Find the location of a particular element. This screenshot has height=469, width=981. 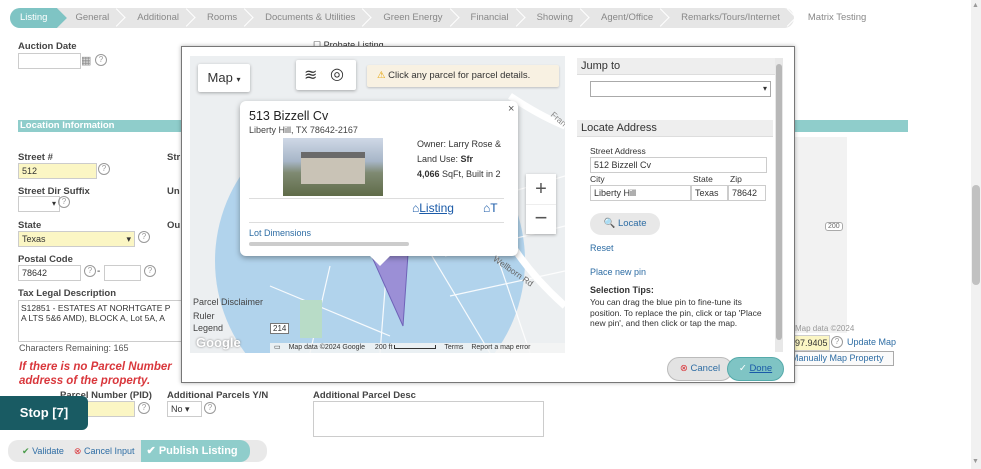

jump-to-select: ▾ is located at coordinates (680, 89).